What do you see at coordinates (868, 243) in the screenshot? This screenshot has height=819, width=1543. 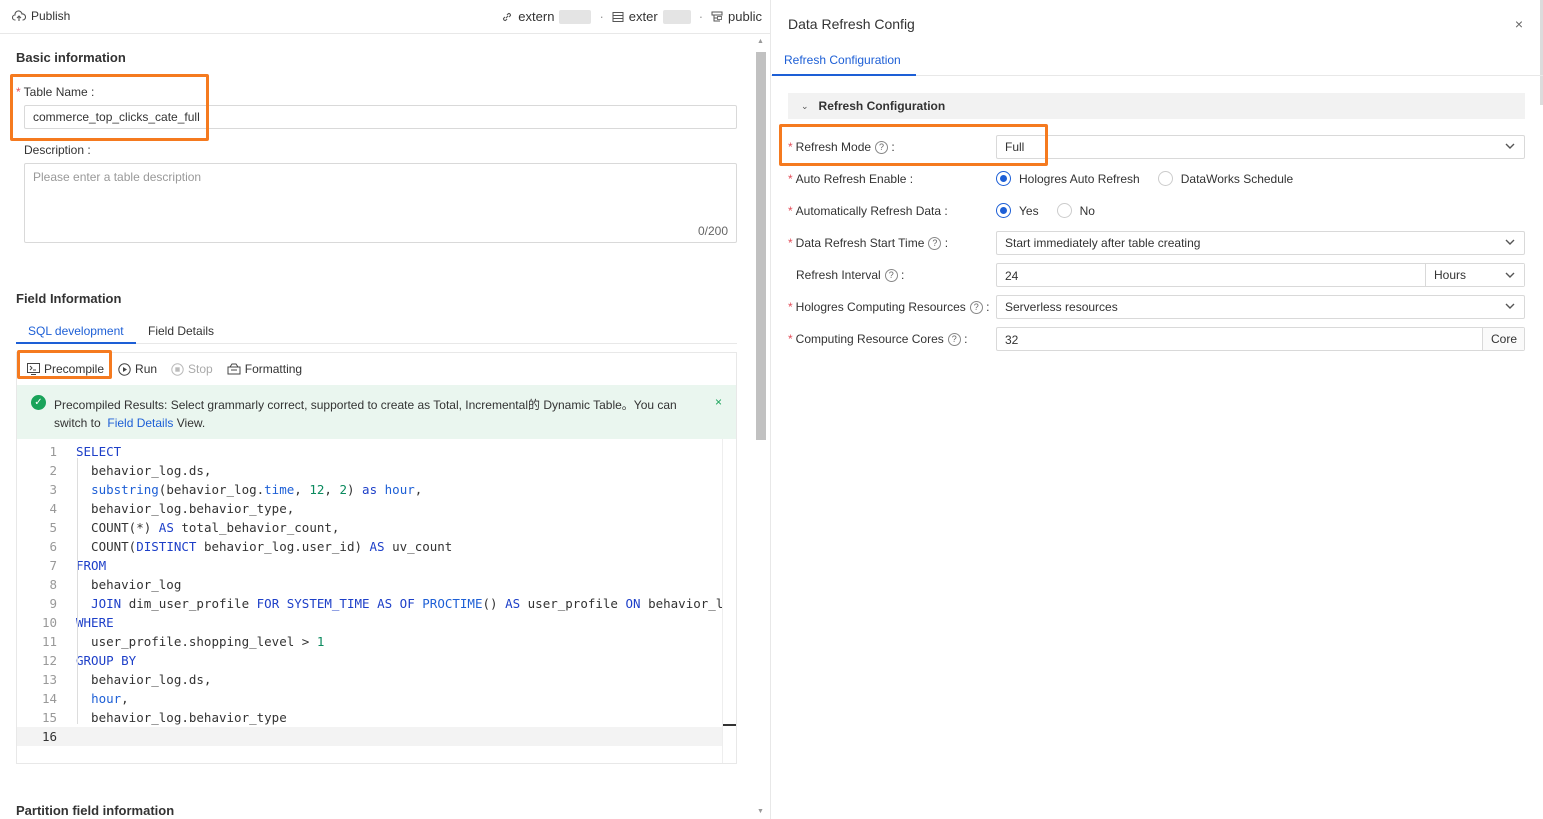 I see `start-time-label: * Data Refresh Start Time? :` at bounding box center [868, 243].